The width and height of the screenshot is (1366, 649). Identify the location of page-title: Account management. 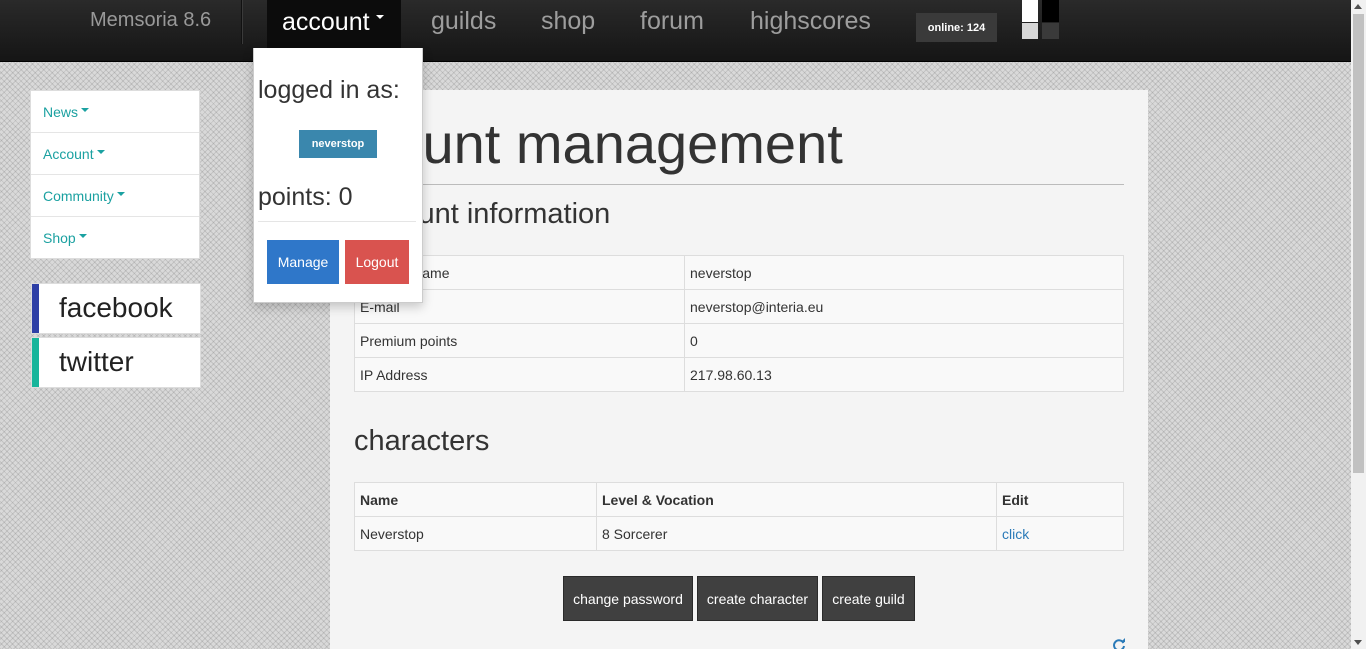
(739, 149).